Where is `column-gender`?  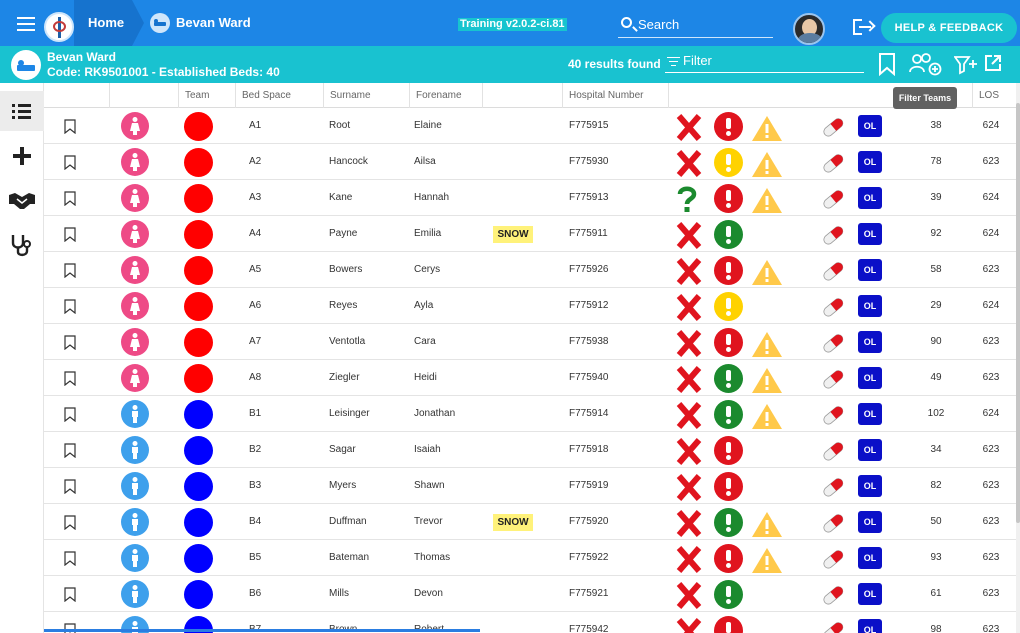 column-gender is located at coordinates (144, 95).